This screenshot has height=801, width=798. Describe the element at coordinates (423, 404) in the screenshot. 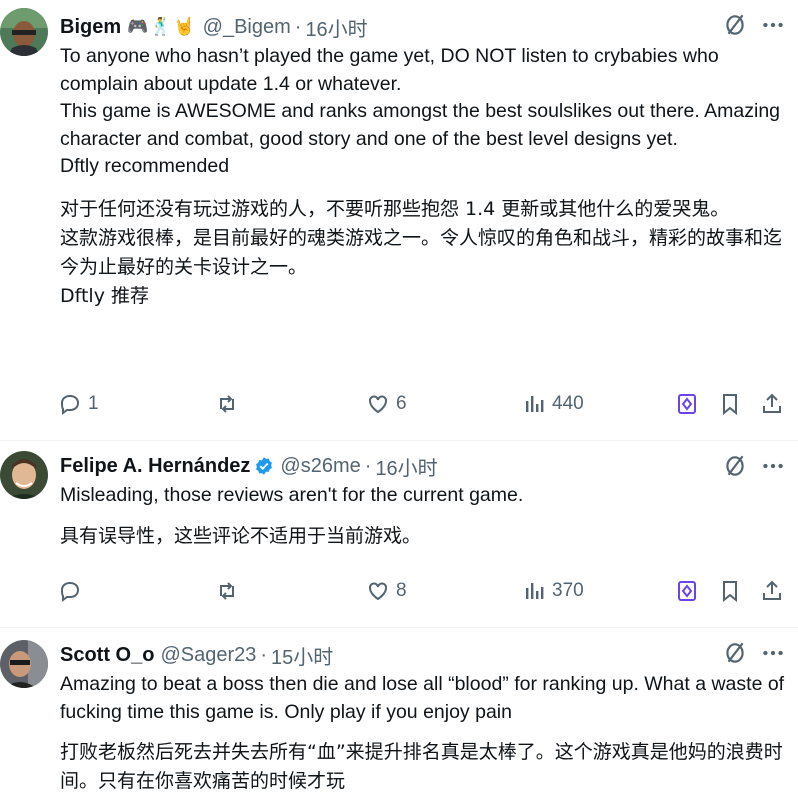

I see `tweet-actions: 1 6 440` at that location.